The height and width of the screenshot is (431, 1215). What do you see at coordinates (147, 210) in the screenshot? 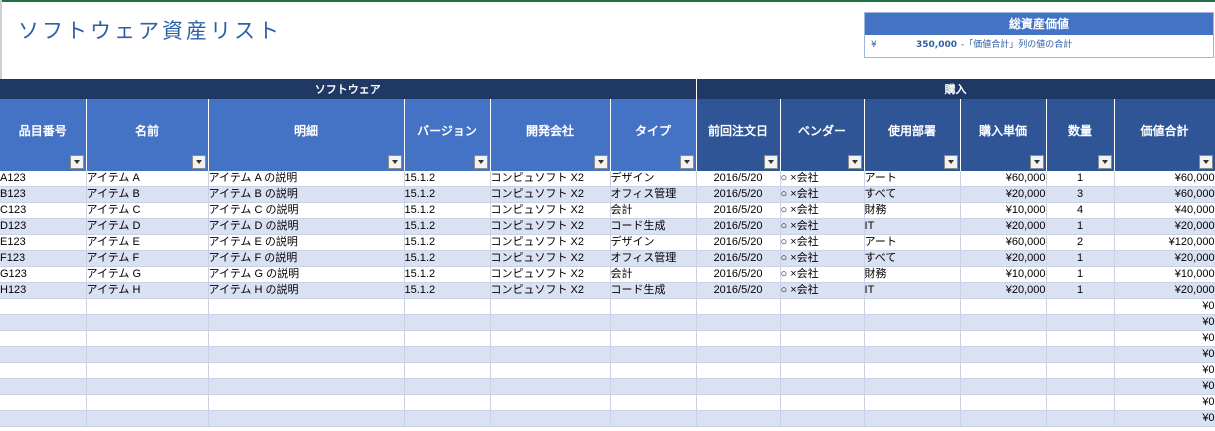
I see `cell-name: アイテム C` at bounding box center [147, 210].